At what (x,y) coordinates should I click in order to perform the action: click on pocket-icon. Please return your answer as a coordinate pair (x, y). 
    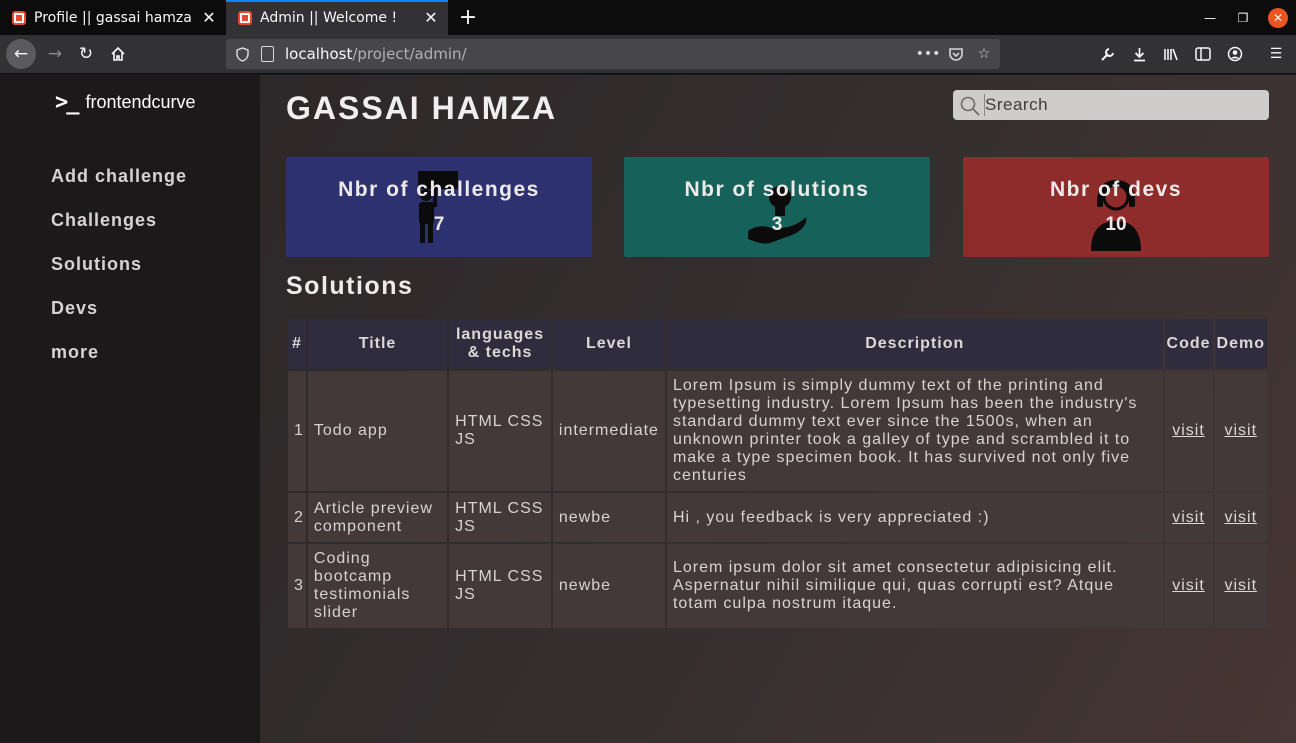
    Looking at the image, I should click on (956, 54).